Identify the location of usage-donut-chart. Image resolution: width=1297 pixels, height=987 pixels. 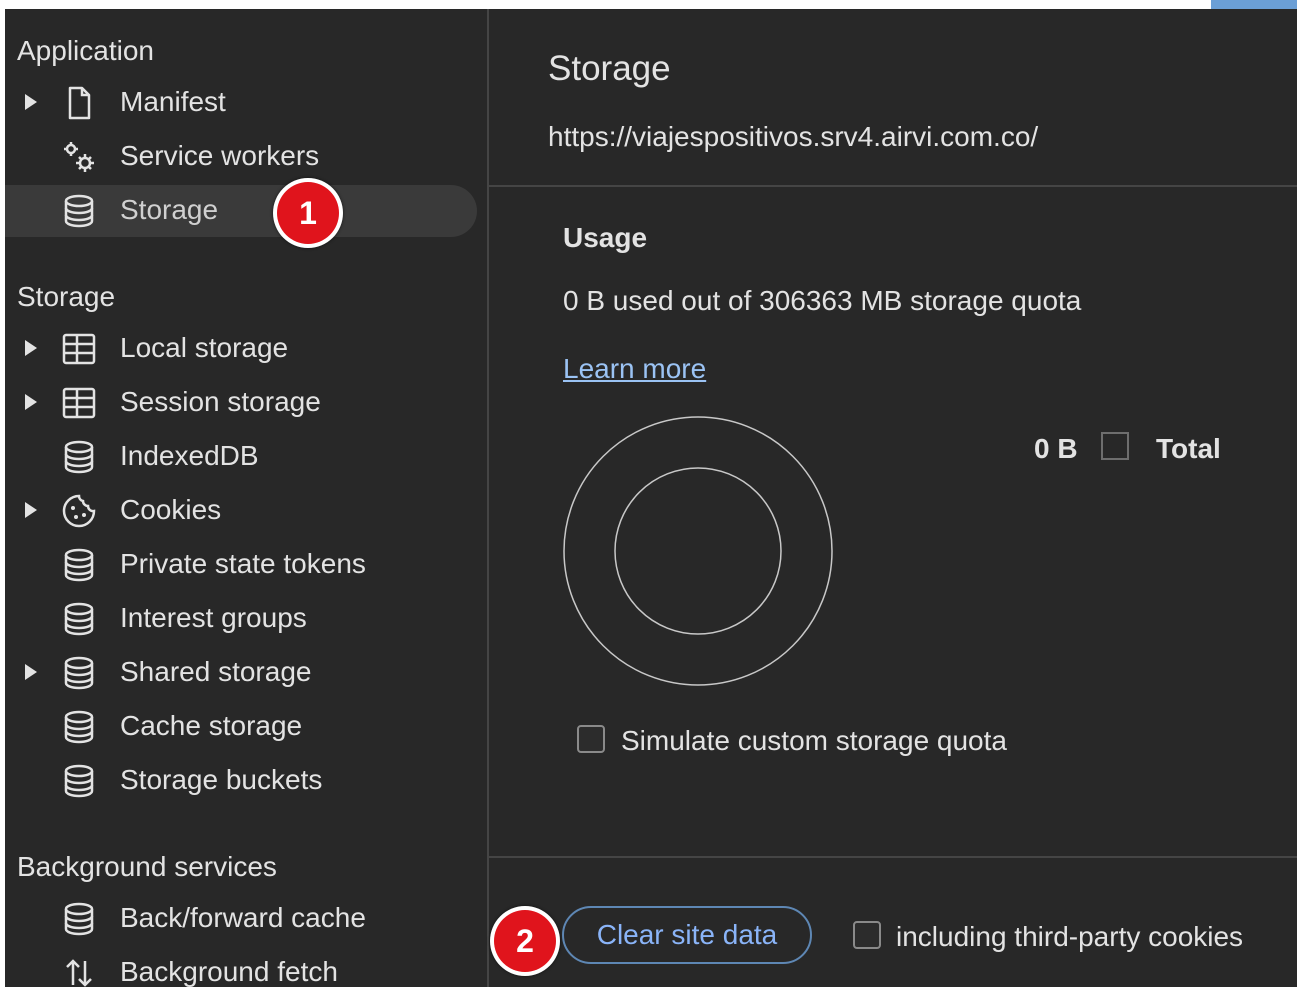
(698, 551).